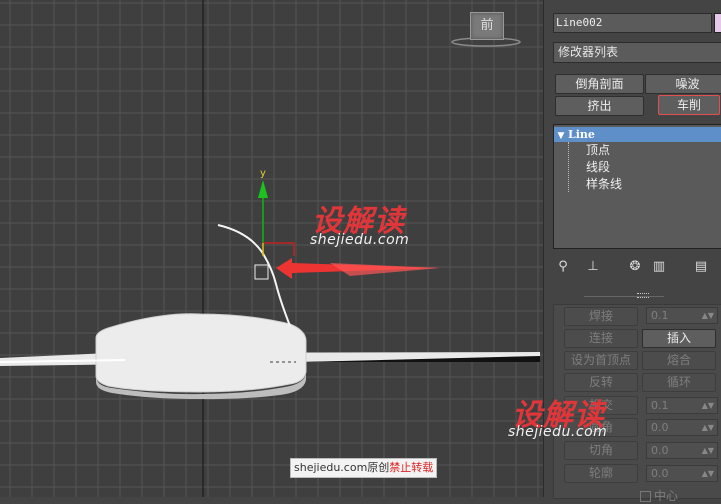  What do you see at coordinates (487, 26) in the screenshot?
I see `viewcube: 前` at bounding box center [487, 26].